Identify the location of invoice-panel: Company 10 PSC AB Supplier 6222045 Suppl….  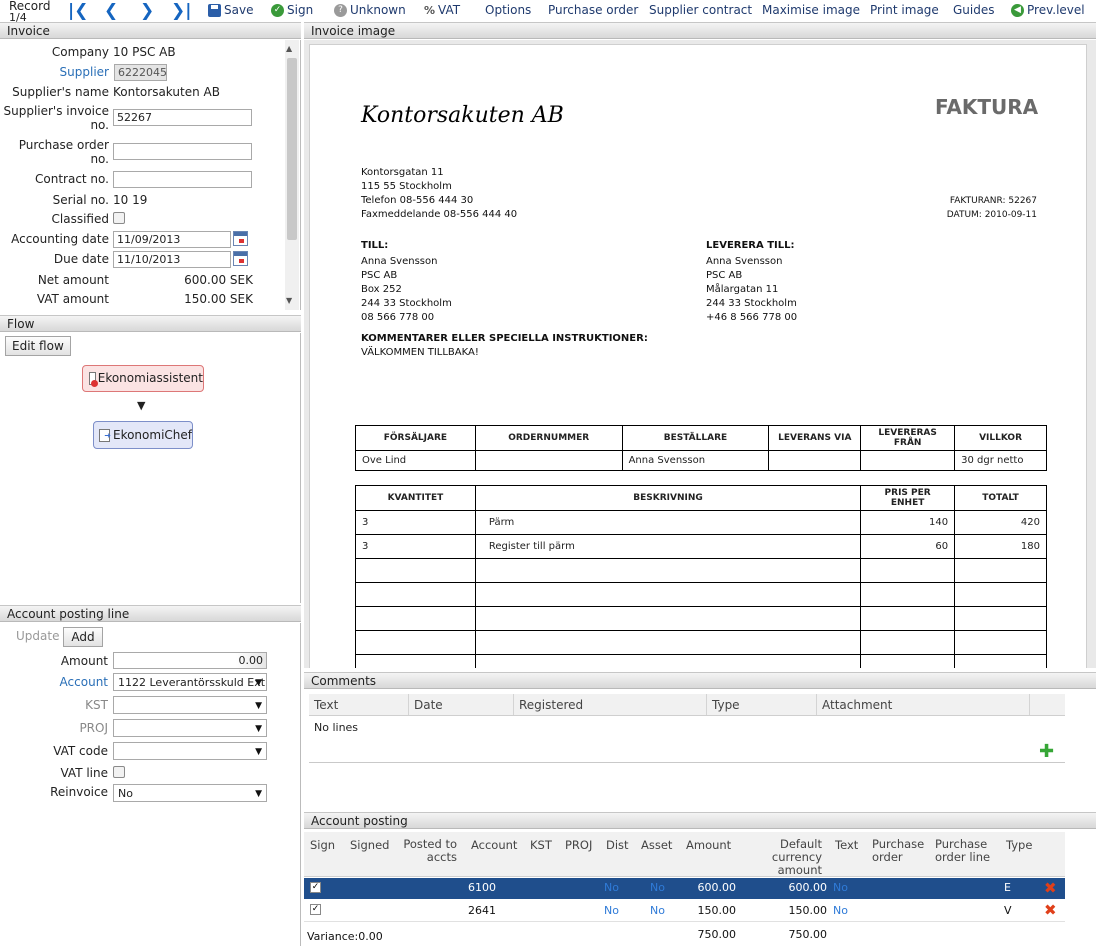
(150, 175).